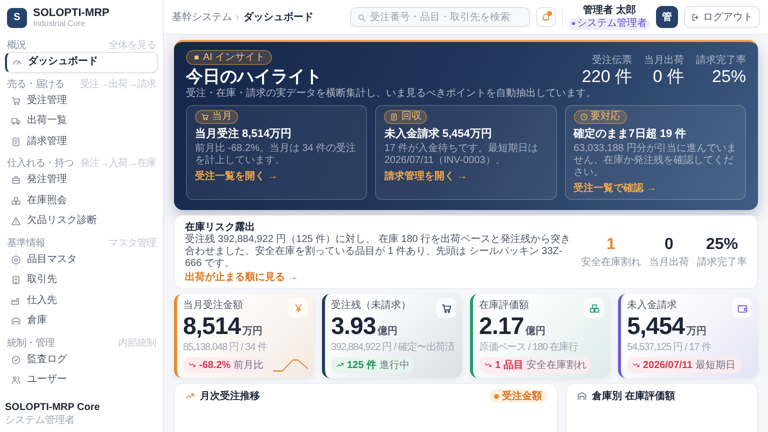 The height and width of the screenshot is (432, 768). Describe the element at coordinates (504, 305) in the screenshot. I see `kpi-label: 在庫評価額` at that location.